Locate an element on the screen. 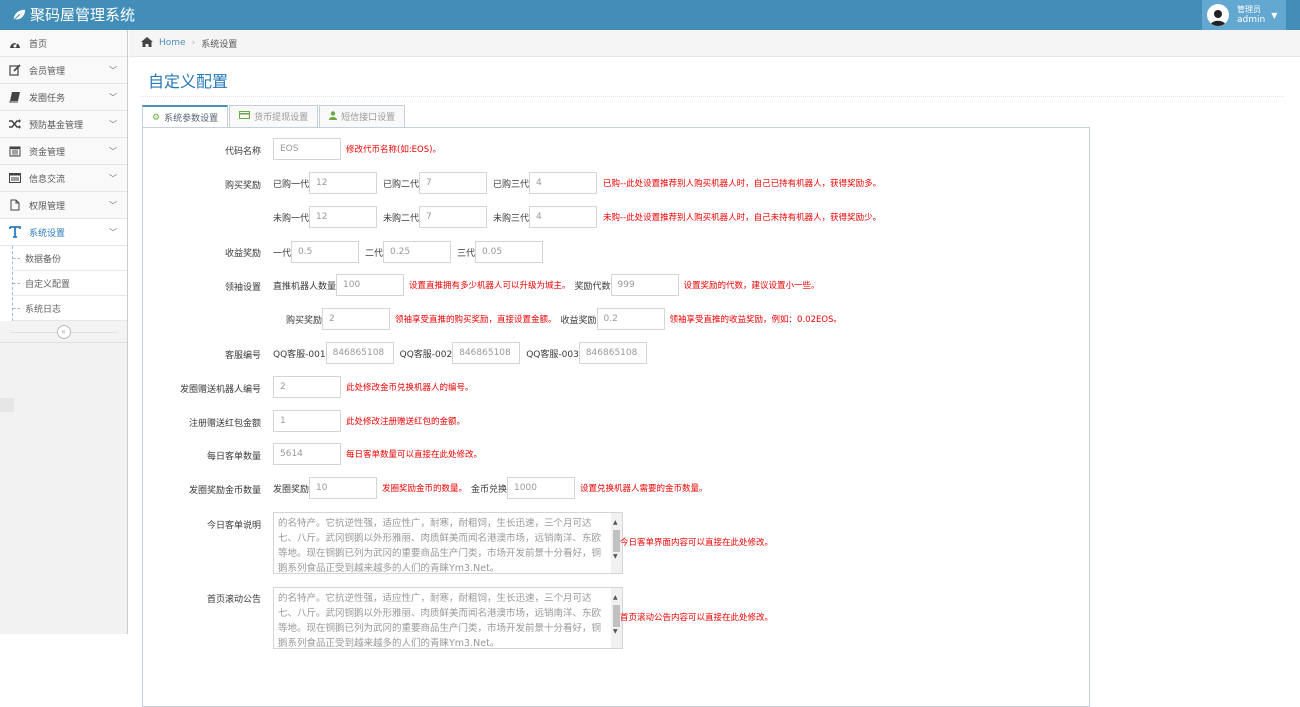 The width and height of the screenshot is (1300, 707). brand: 聚码屋管理系统 is located at coordinates (73, 14).